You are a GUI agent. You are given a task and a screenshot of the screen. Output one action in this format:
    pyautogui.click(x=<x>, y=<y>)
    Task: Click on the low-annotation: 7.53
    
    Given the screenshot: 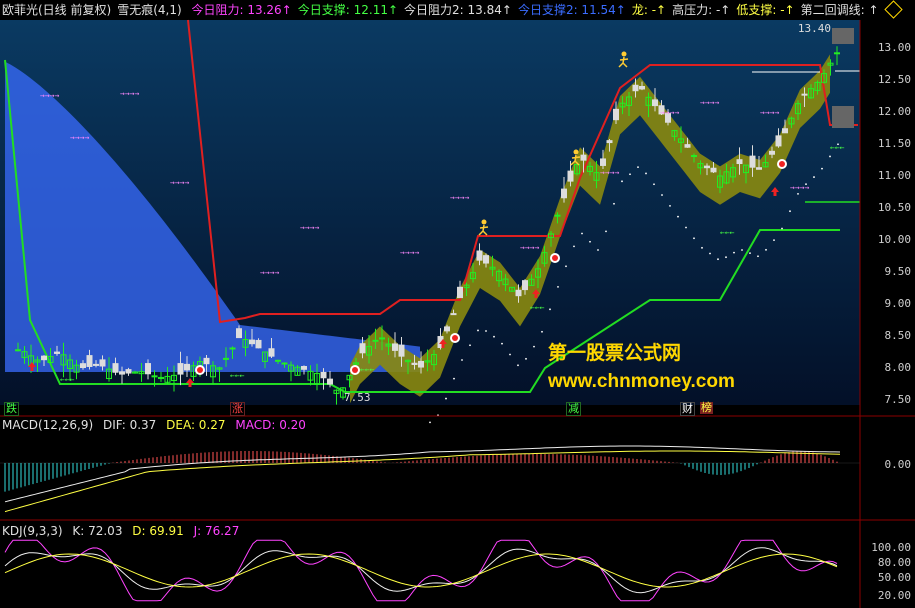 What is the action you would take?
    pyautogui.click(x=357, y=397)
    